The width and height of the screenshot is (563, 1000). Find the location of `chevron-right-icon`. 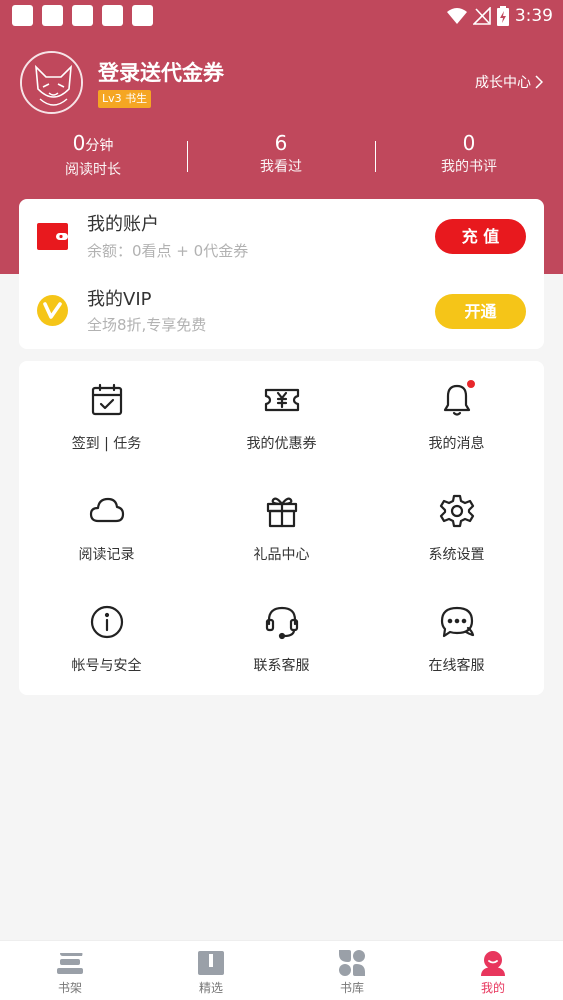

chevron-right-icon is located at coordinates (539, 82).